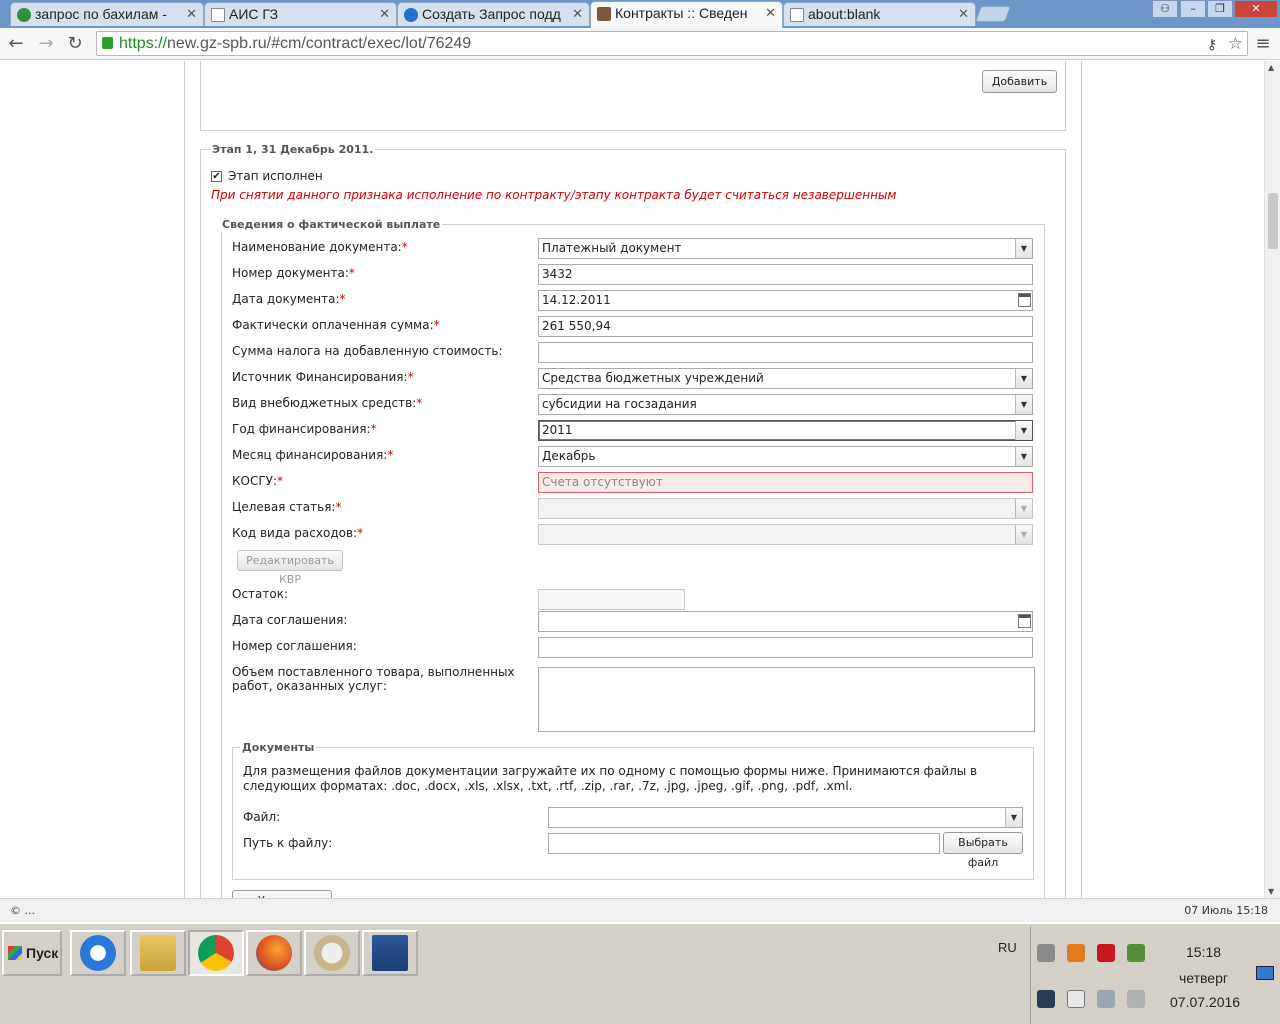 This screenshot has height=1024, width=1280. I want to click on windows-taskbar: Пуск RU 15:18 четверг 07.07.2016, so click(640, 973).